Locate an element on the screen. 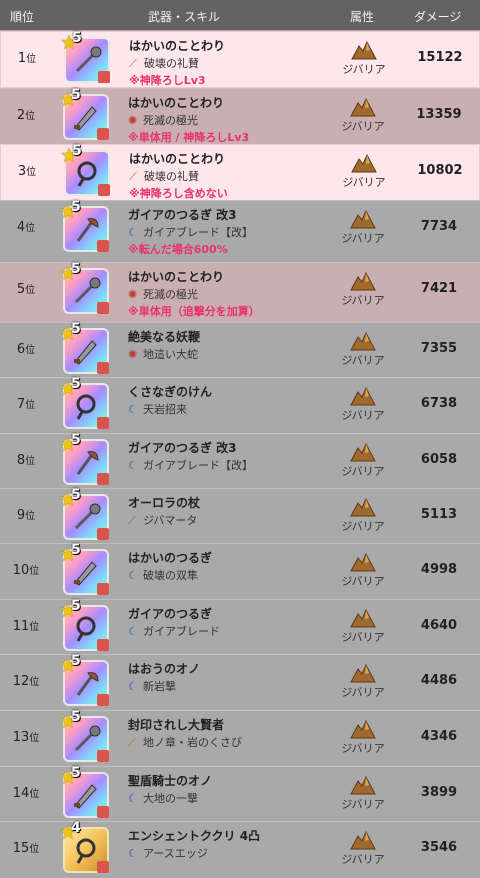 This screenshot has height=878, width=480. rank-cell: 15位 is located at coordinates (26, 848).